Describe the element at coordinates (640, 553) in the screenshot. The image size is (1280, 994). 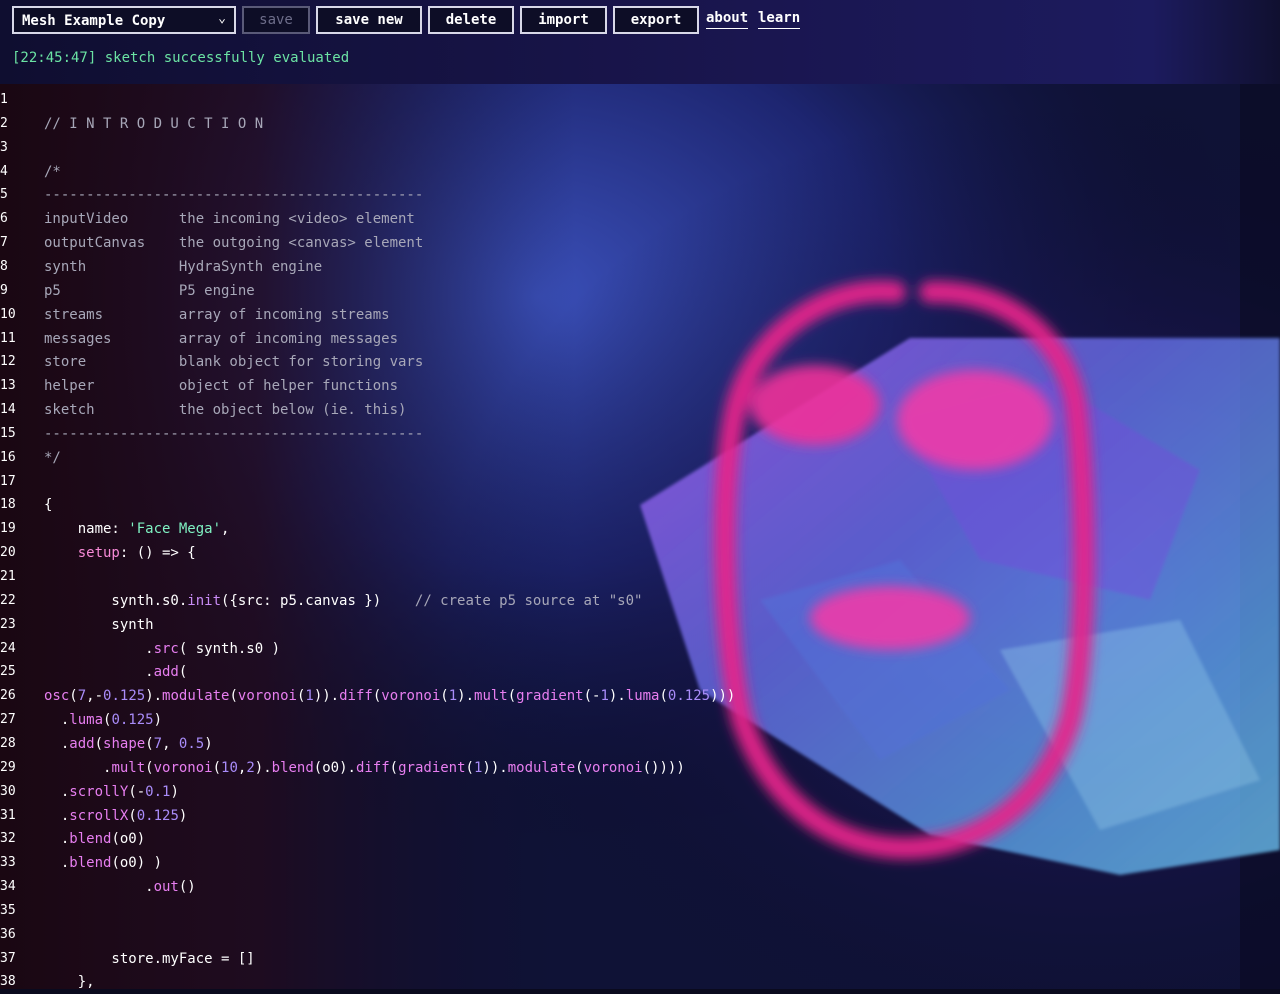
I see `code-line: 20 setup: () => {` at that location.